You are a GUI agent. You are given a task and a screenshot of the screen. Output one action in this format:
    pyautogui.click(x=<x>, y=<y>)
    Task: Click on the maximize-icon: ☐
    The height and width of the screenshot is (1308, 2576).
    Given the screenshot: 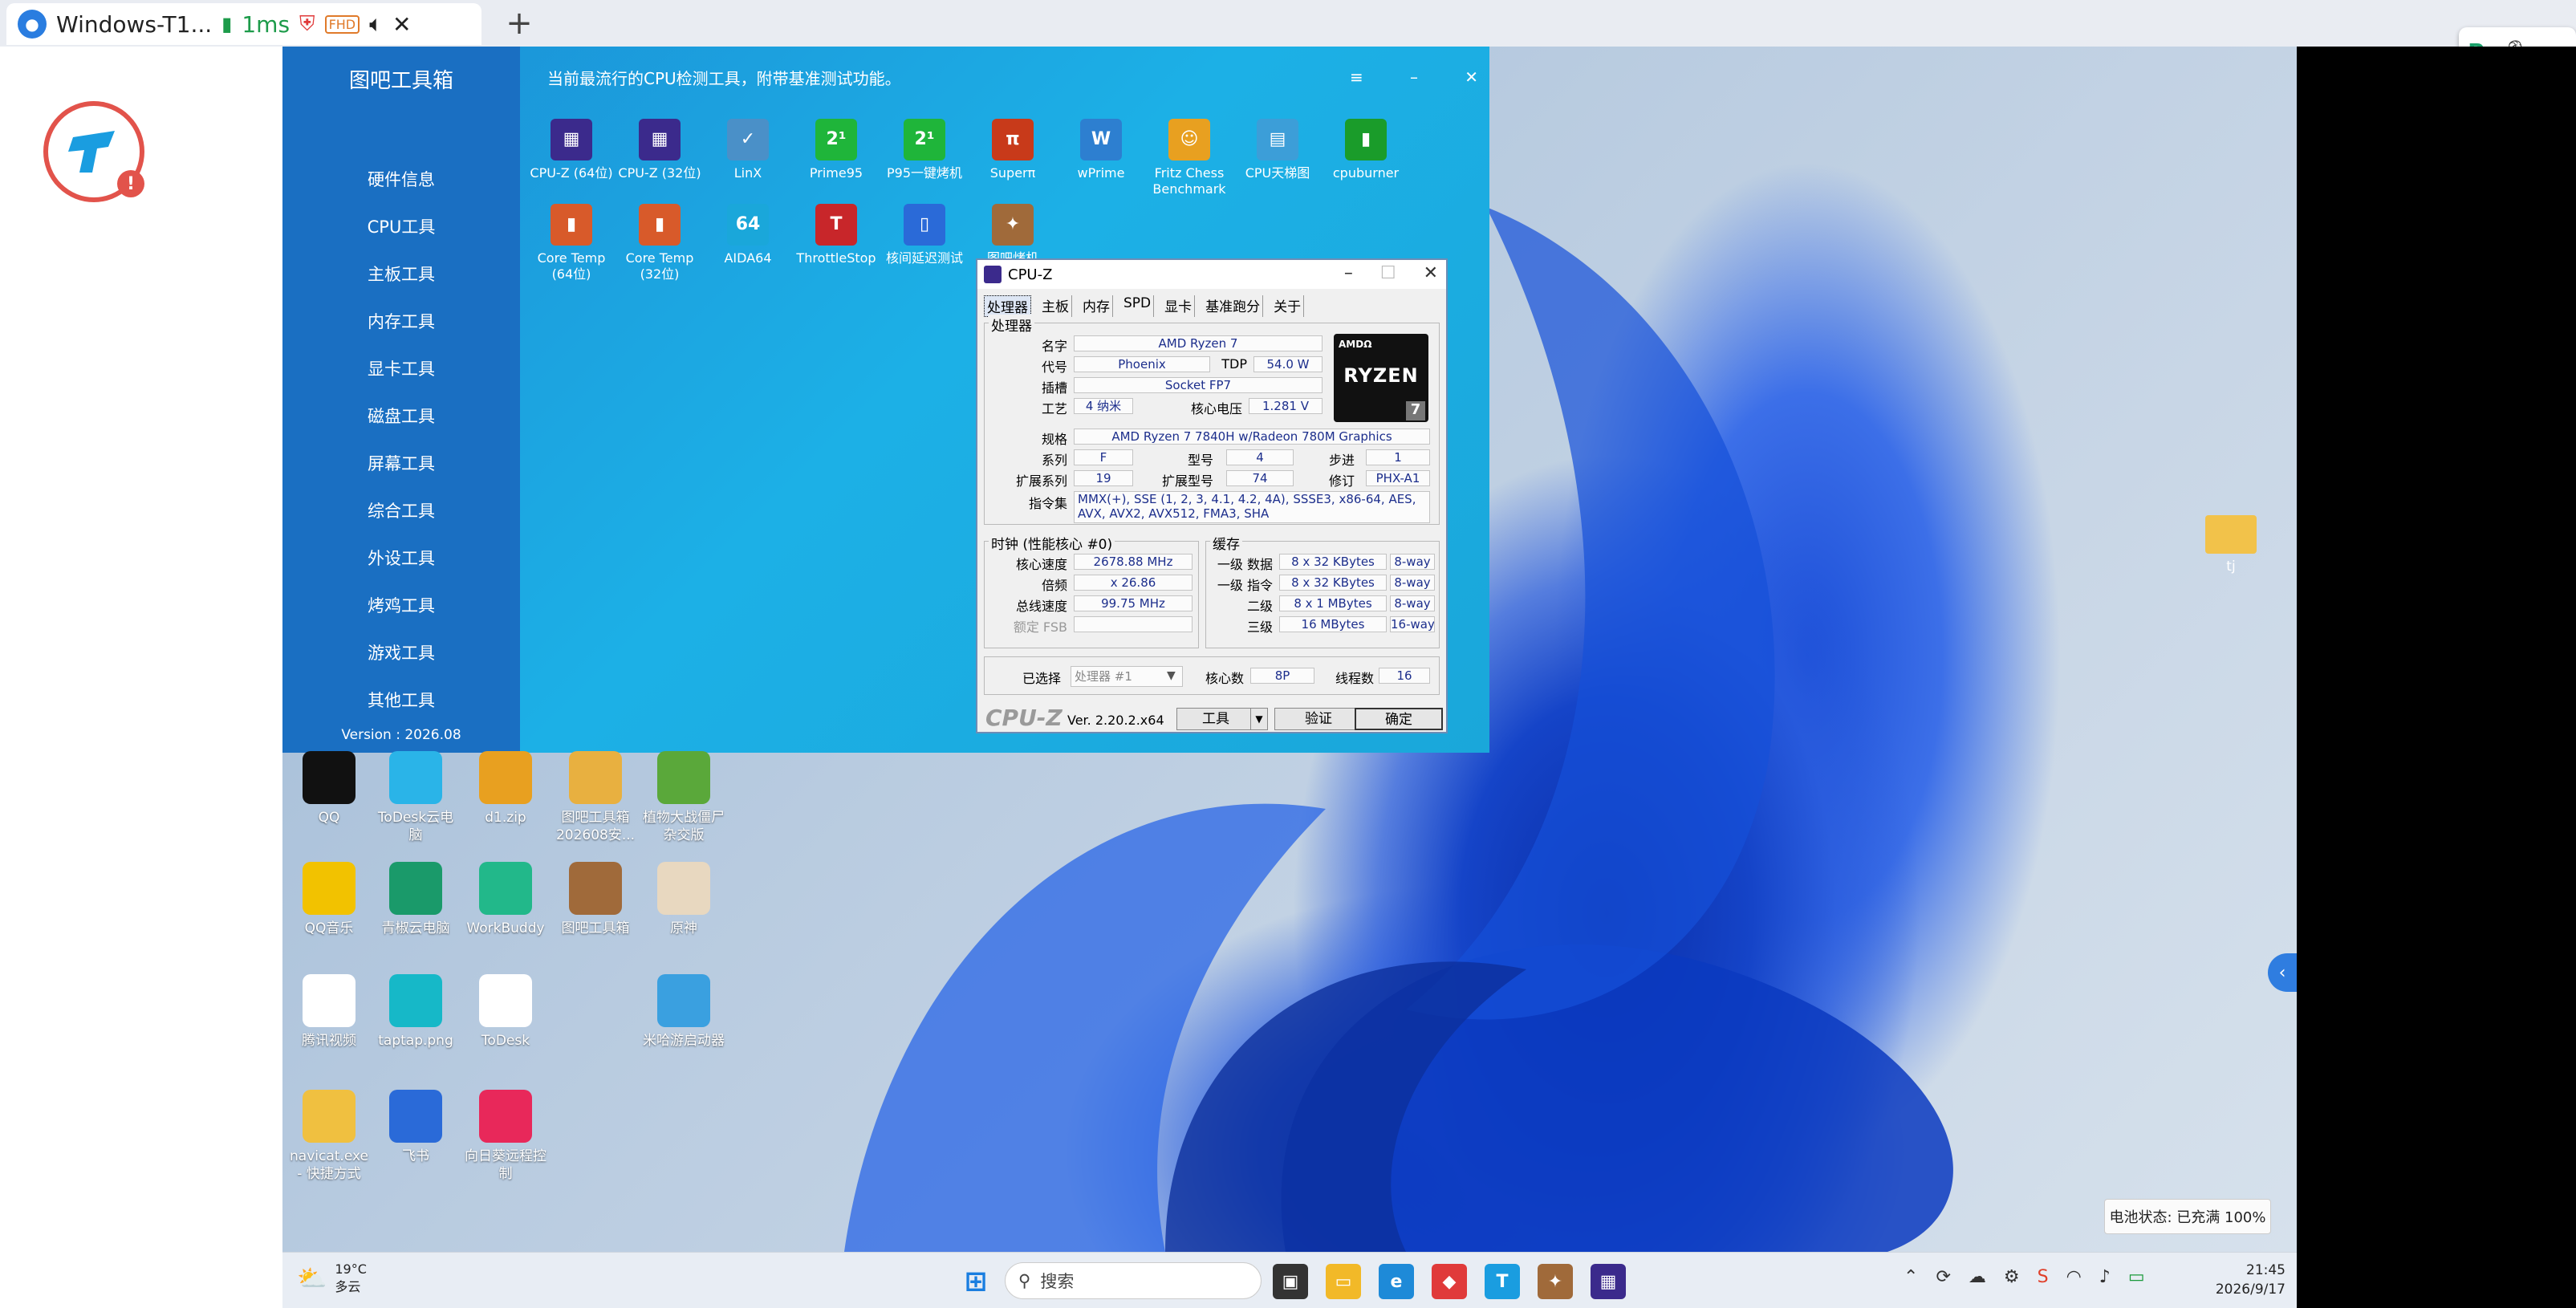 What is the action you would take?
    pyautogui.click(x=1388, y=273)
    